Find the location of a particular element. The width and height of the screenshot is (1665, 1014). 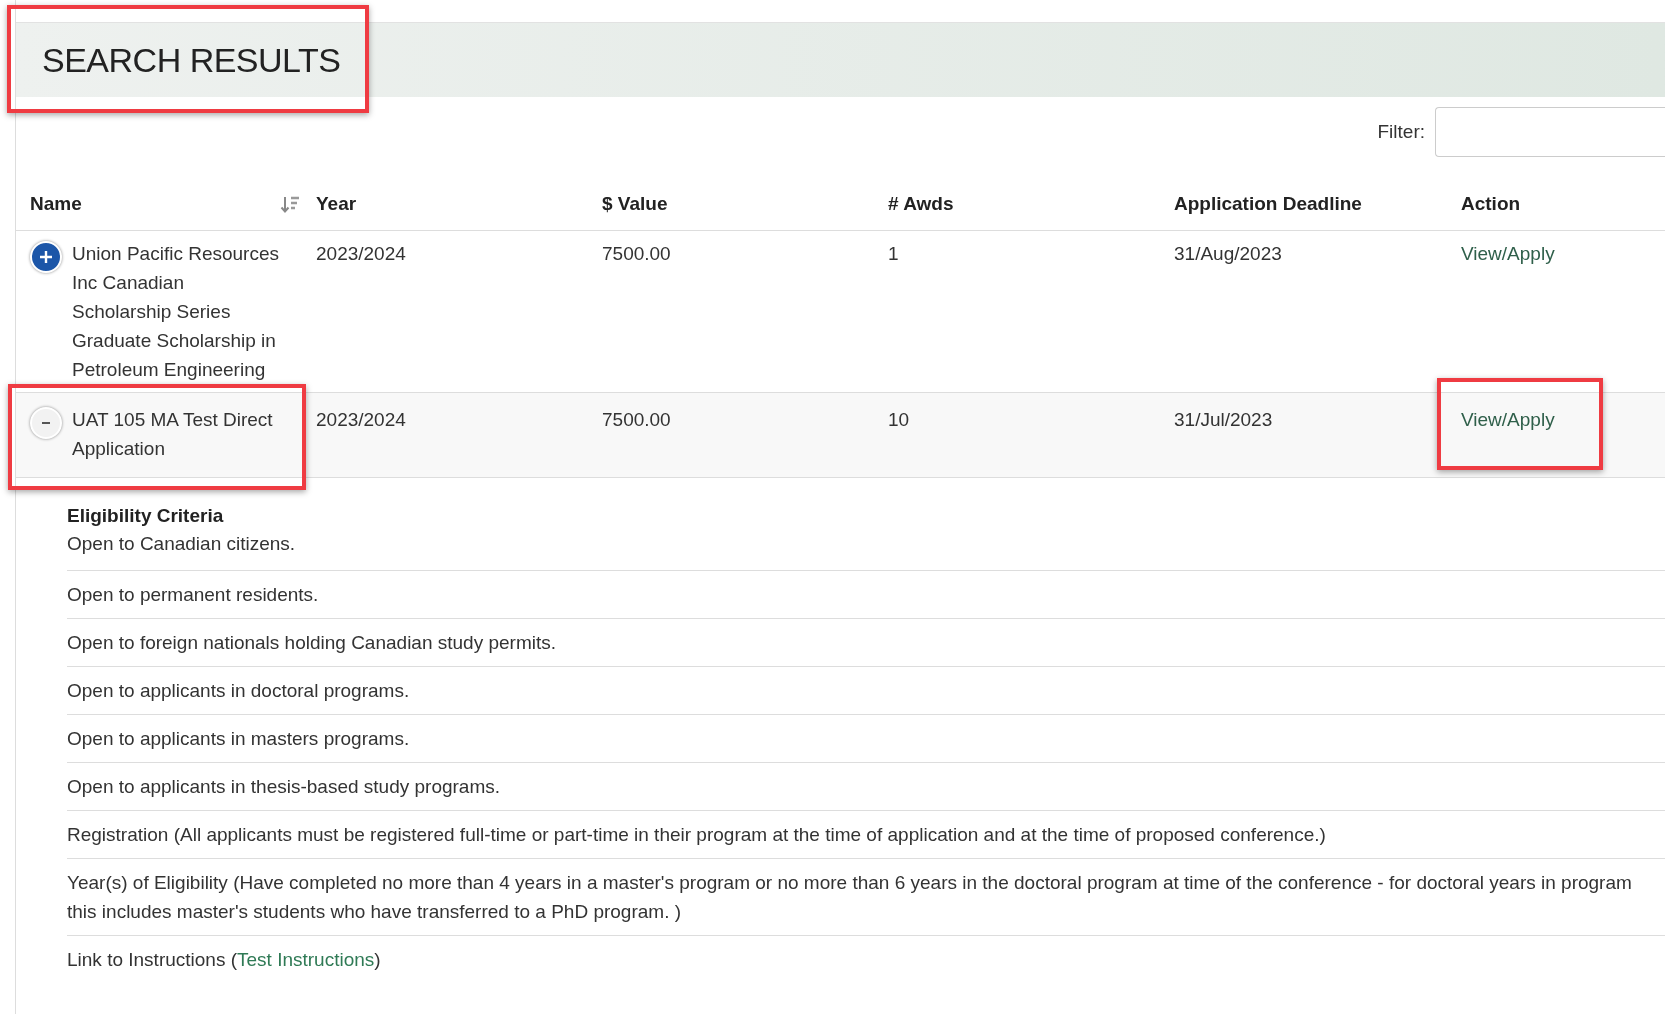

column-header: # Awds is located at coordinates (921, 204).